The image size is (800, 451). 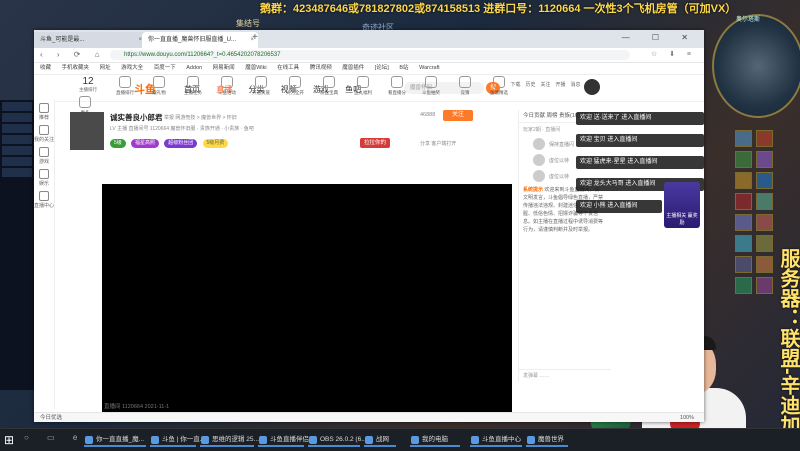 What do you see at coordinates (465, 82) in the screenshot?
I see `quiz-icon` at bounding box center [465, 82].